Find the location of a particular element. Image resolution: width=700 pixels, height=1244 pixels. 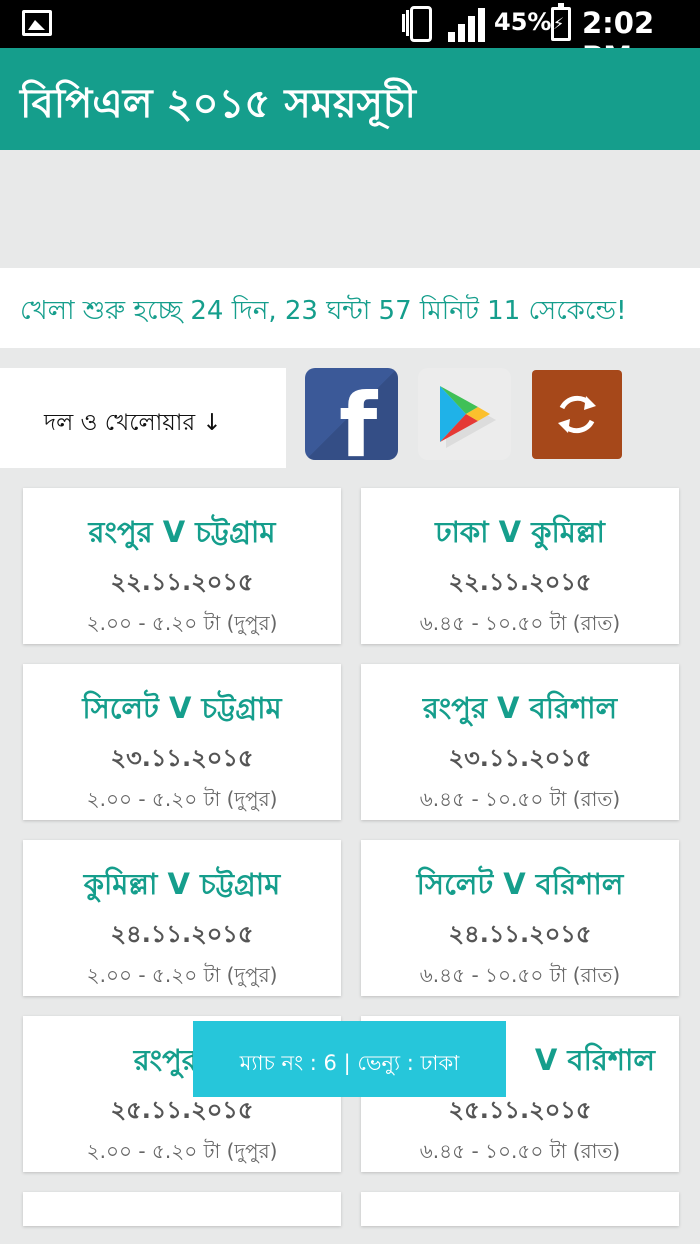

teams-players-button: দল ও খেলোয়ার ↓ is located at coordinates (143, 418).